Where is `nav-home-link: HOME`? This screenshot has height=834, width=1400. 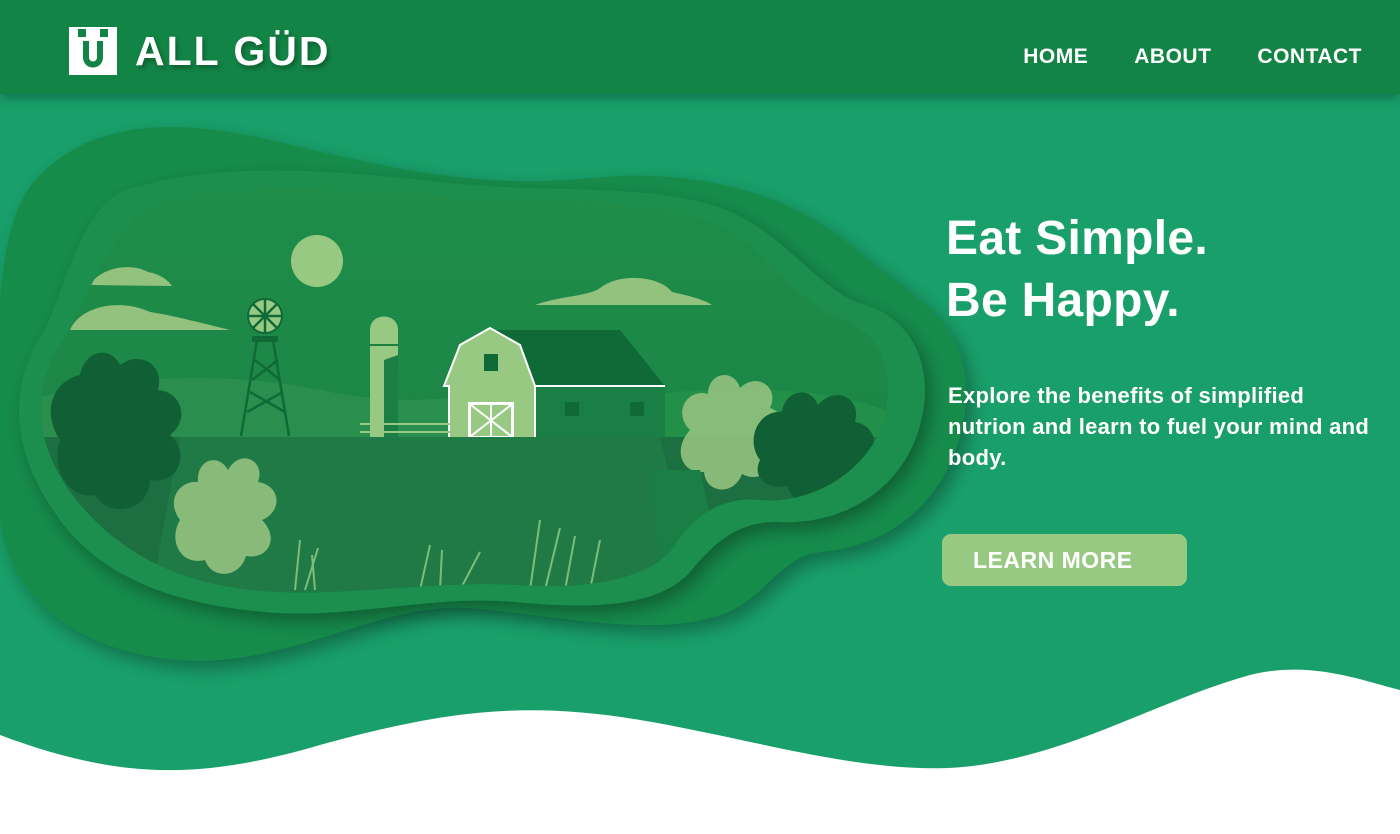 nav-home-link: HOME is located at coordinates (1055, 57).